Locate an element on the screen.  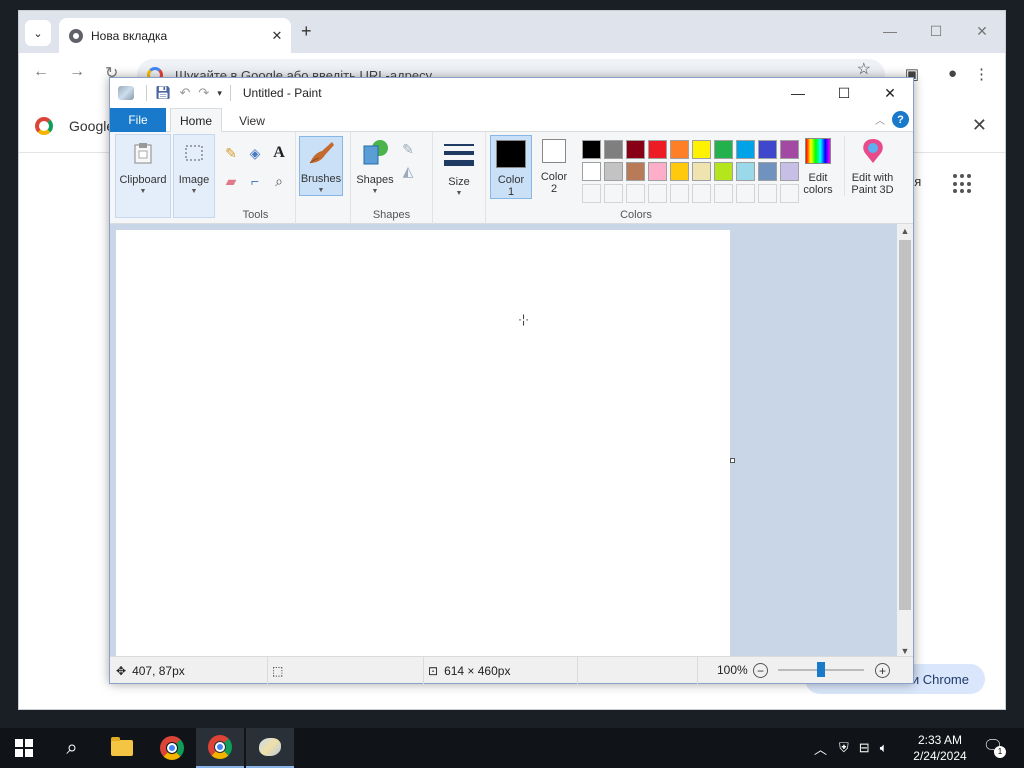
magnifier-icon: ⌕ is located at coordinates (279, 181).